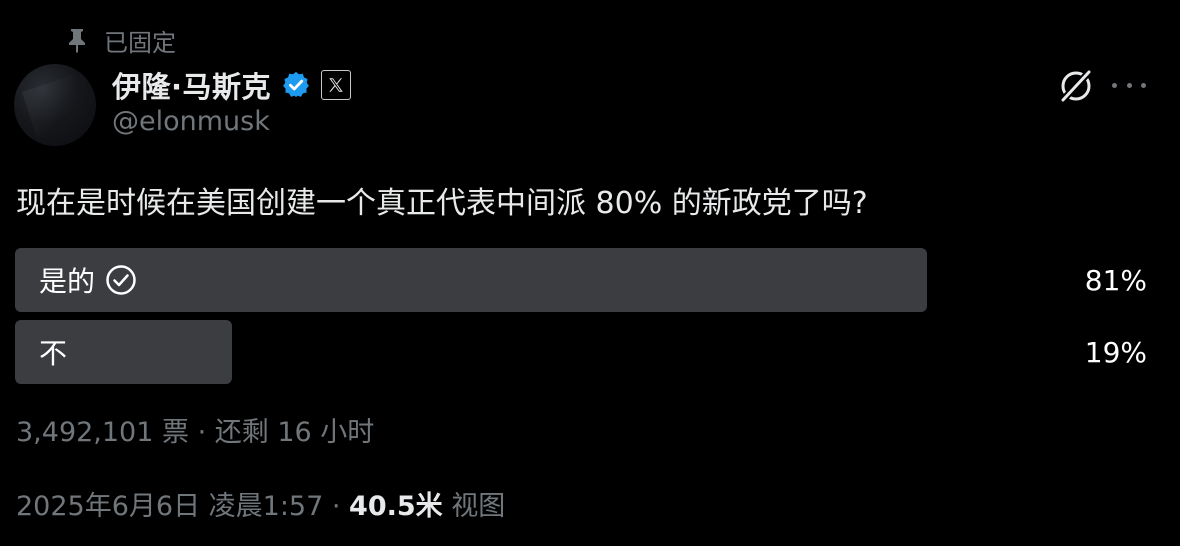 This screenshot has height=546, width=1180. I want to click on poll-option-label-row: 是的, so click(88, 280).